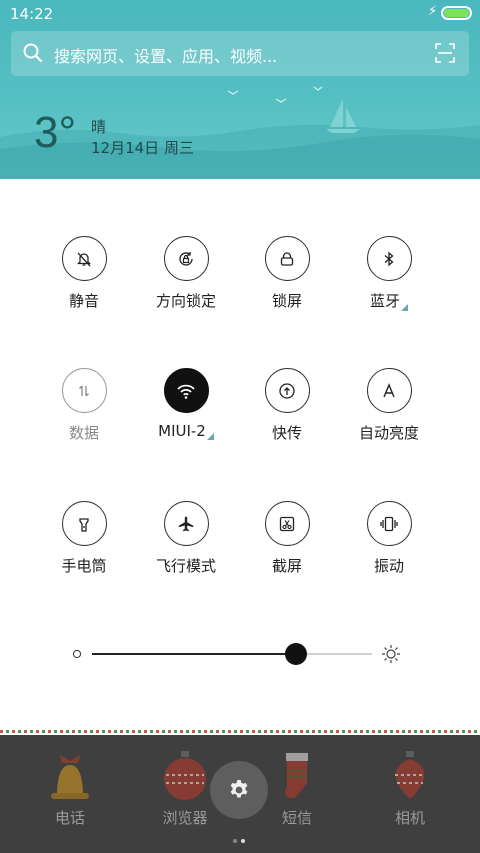  Describe the element at coordinates (388, 566) in the screenshot. I see `toggle-label: 振动` at that location.